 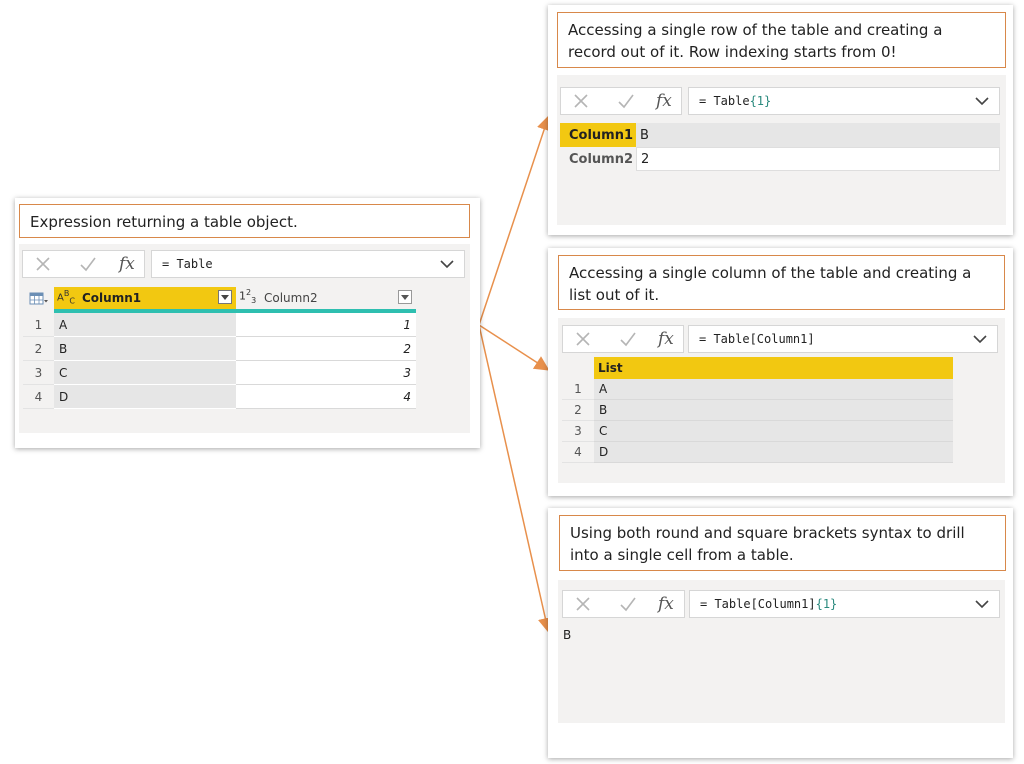 I want to click on type-123-icon: 123, so click(x=247, y=296).